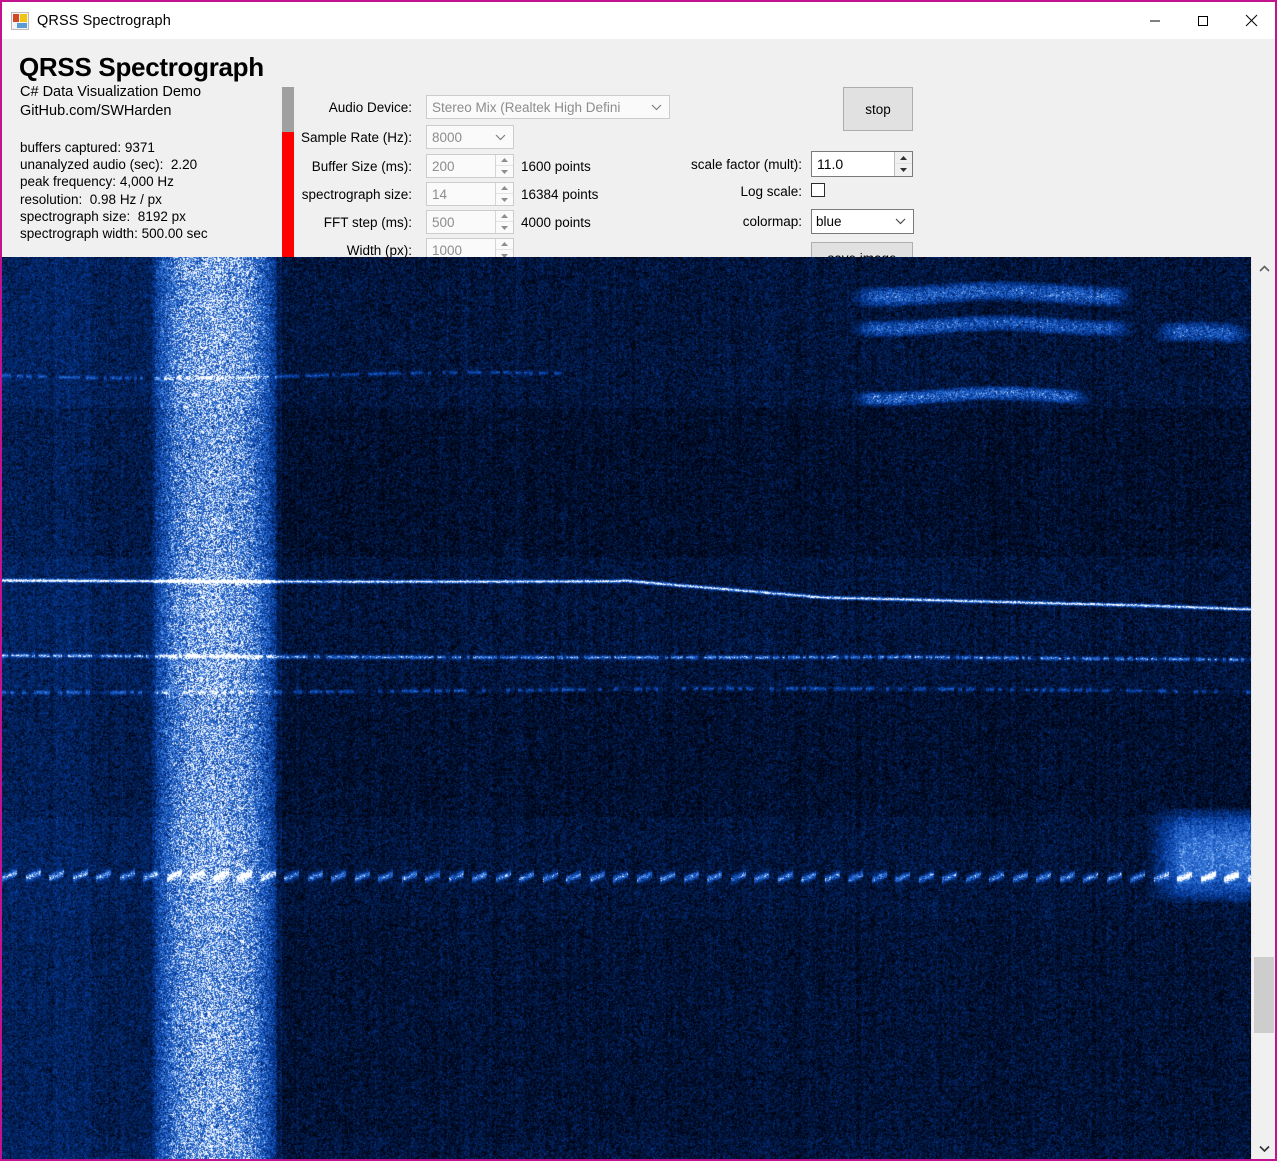 This screenshot has height=1161, width=1277. Describe the element at coordinates (356, 194) in the screenshot. I see `spectrograph-size-label: spectrograph size:` at that location.